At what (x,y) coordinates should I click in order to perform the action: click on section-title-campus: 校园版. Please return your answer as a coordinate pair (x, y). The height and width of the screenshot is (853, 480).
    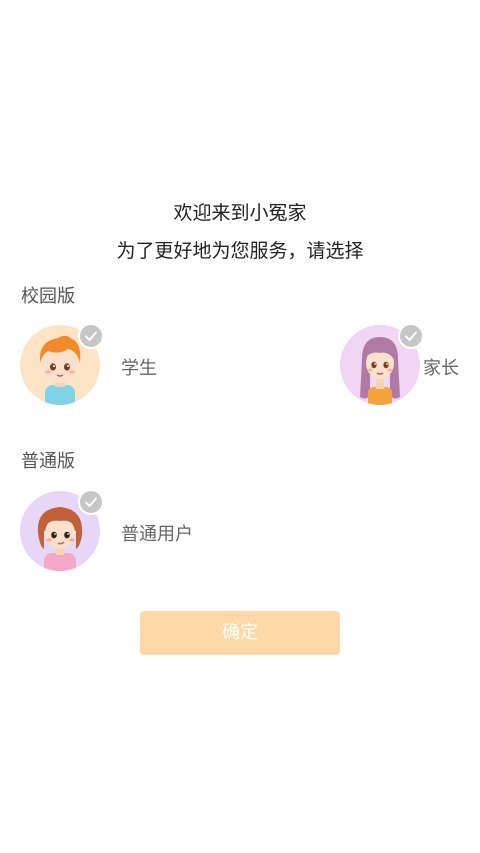
    Looking at the image, I should click on (48, 296).